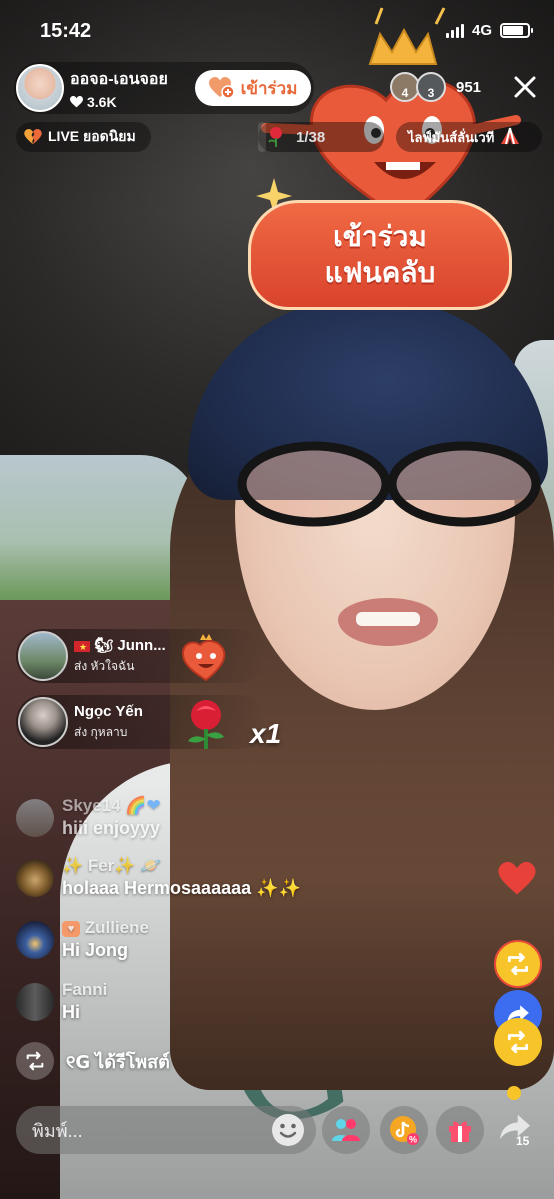 Image resolution: width=554 pixels, height=1199 pixels. What do you see at coordinates (111, 828) in the screenshot?
I see `comment-text: hiii enjoyyy` at bounding box center [111, 828].